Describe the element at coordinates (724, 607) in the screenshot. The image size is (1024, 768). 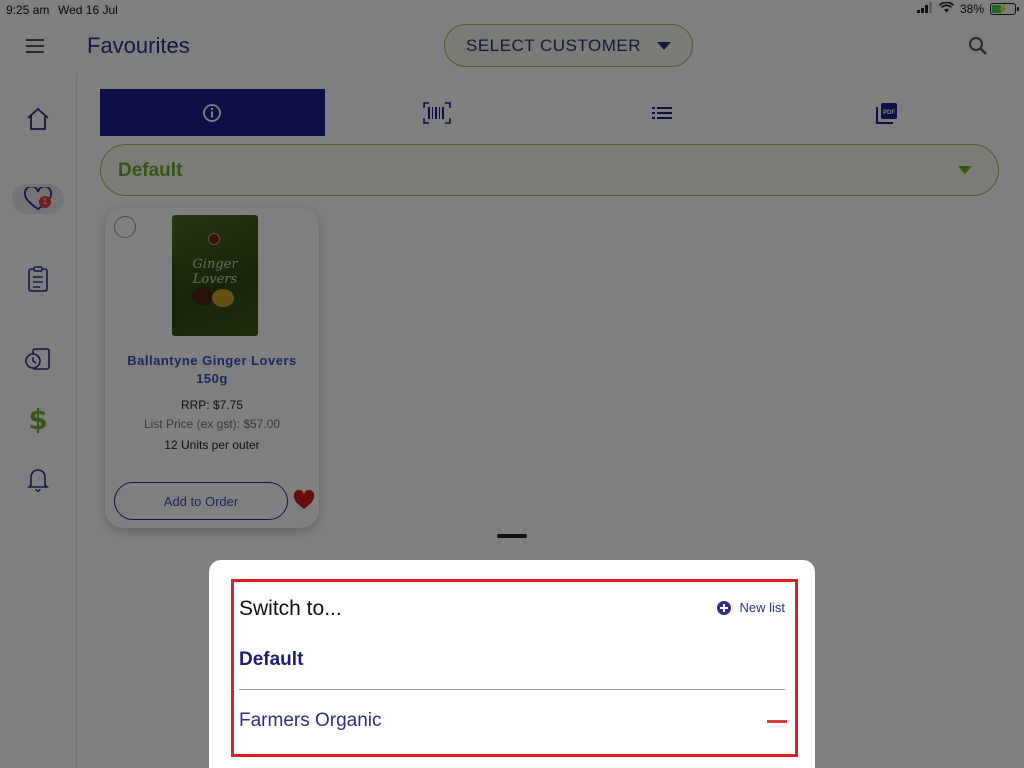
I see `plus-circle-icon` at that location.